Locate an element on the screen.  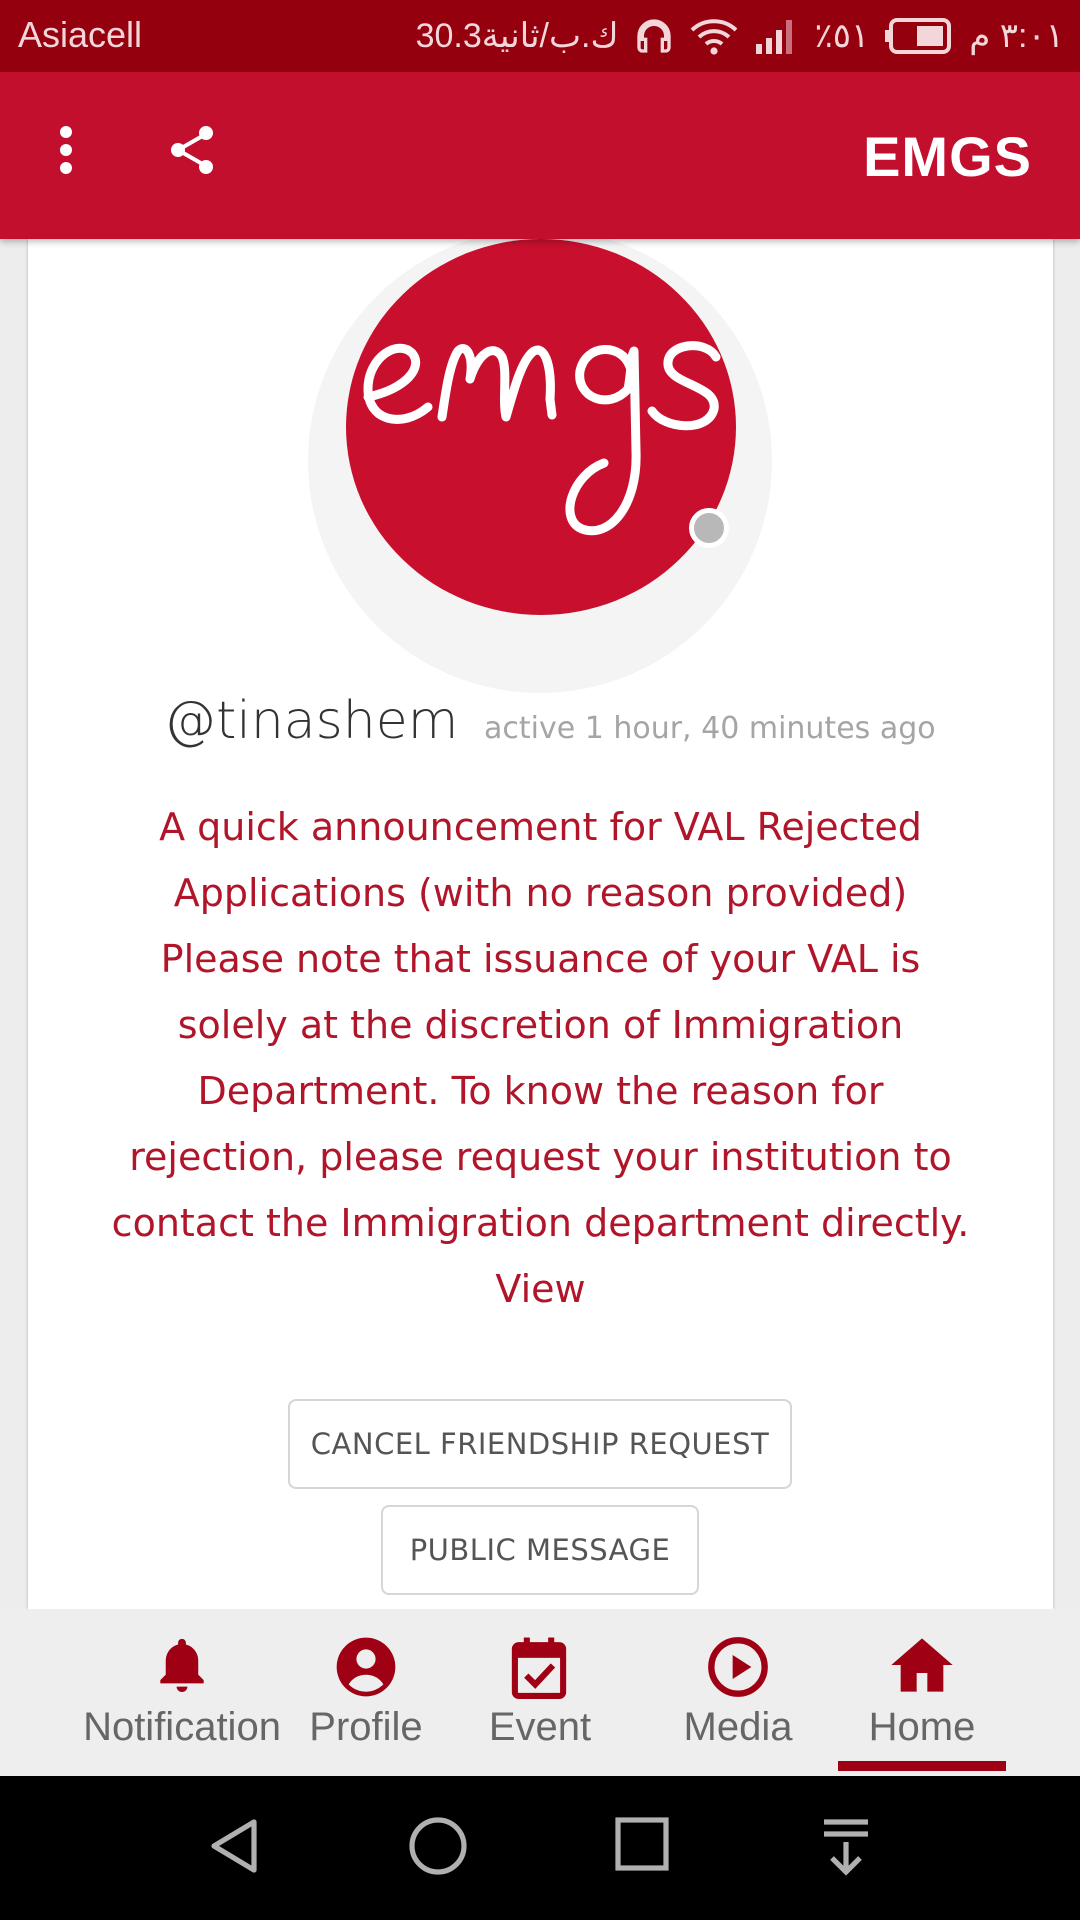
nav-item-event: Event is located at coordinates (540, 1692).